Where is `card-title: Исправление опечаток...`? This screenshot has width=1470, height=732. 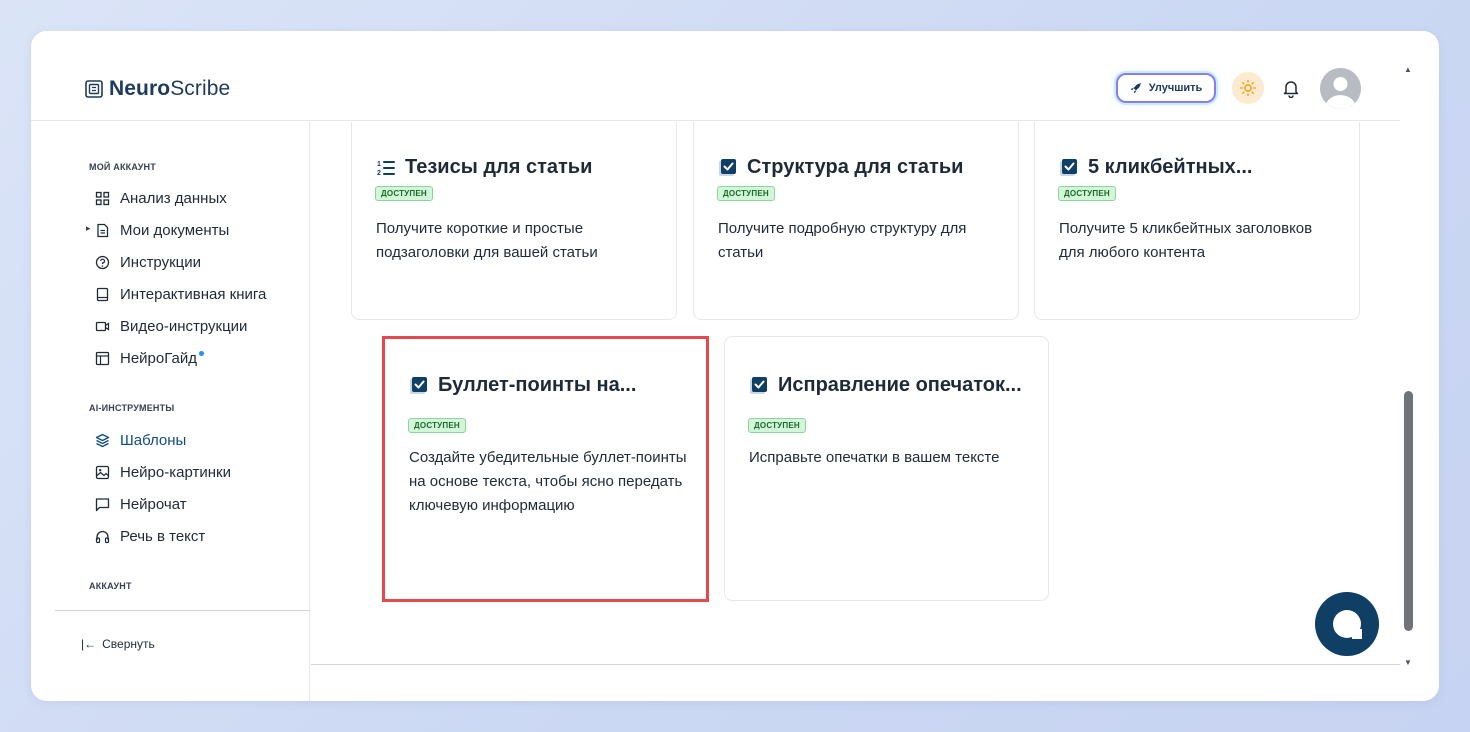 card-title: Исправление опечаток... is located at coordinates (885, 385).